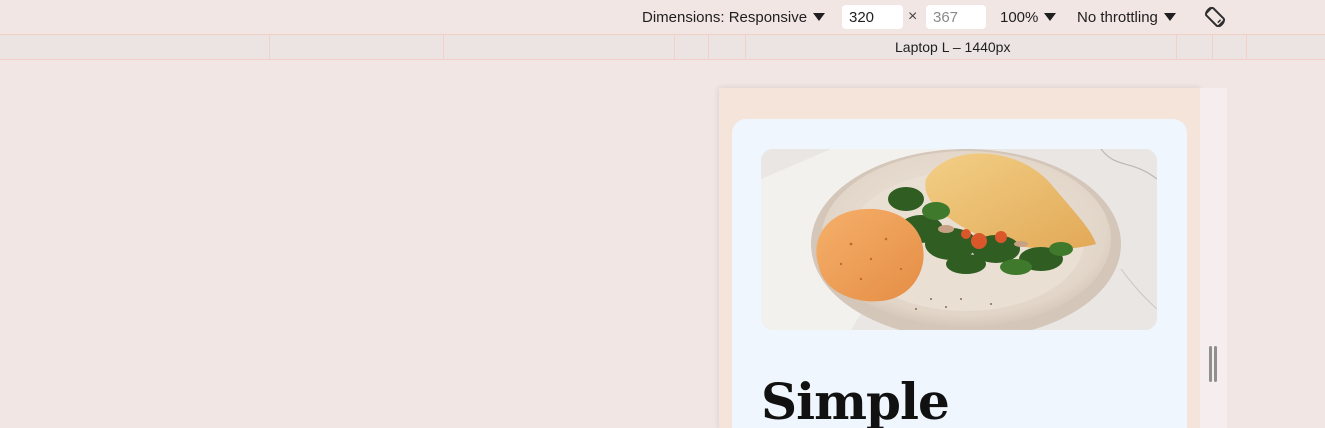 The image size is (1325, 428). Describe the element at coordinates (1117, 17) in the screenshot. I see `throttling-label: No throttling` at that location.